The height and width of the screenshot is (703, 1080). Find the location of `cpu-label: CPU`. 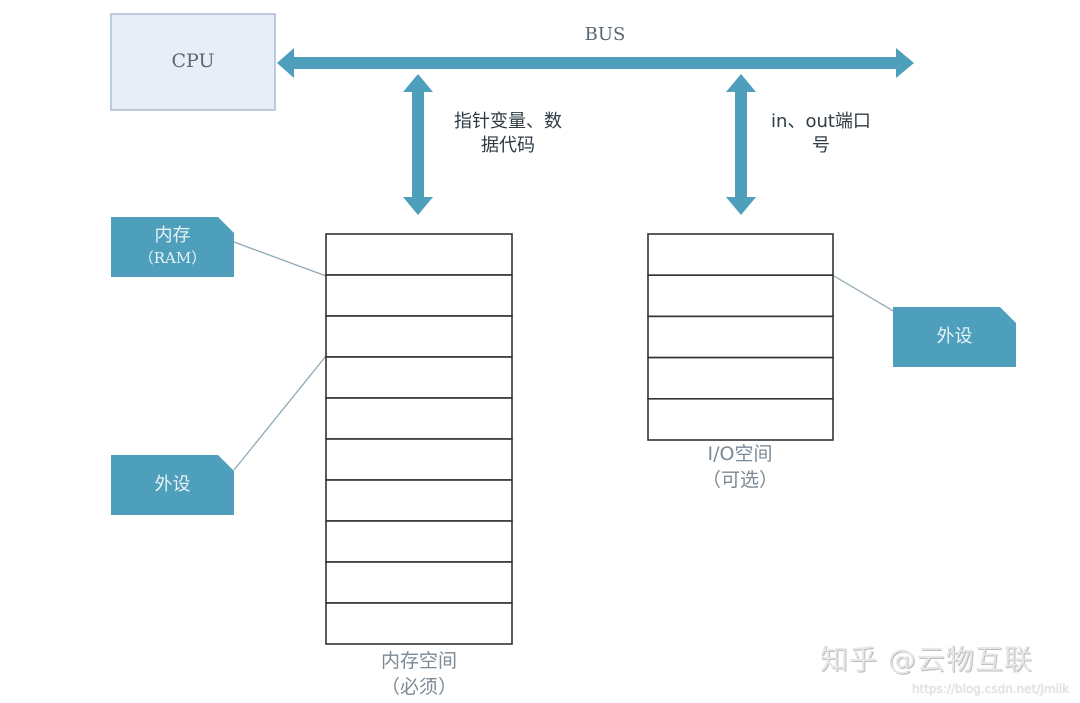

cpu-label: CPU is located at coordinates (193, 61).